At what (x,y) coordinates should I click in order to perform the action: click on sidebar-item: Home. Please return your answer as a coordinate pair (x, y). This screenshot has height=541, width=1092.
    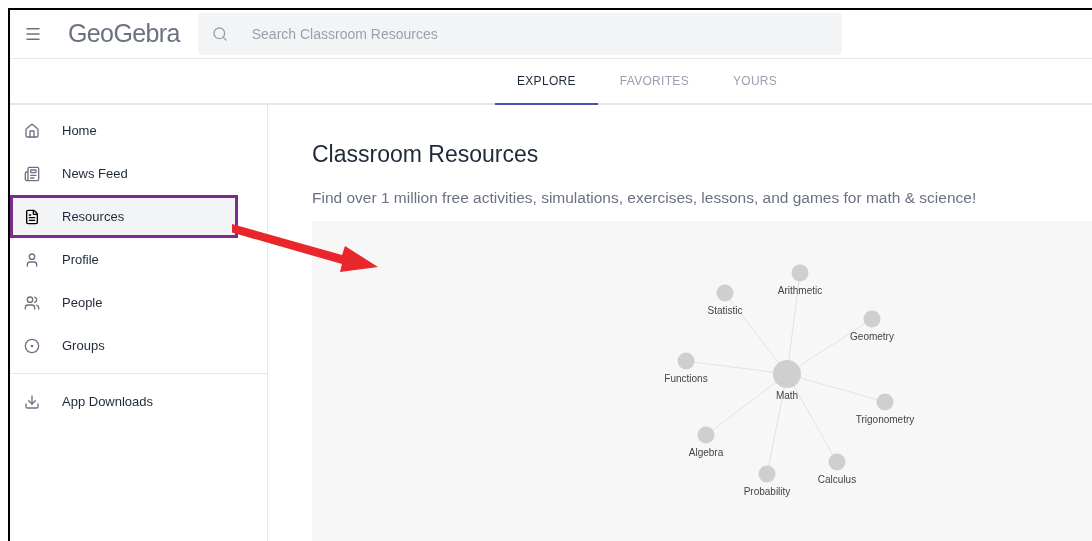
    Looking at the image, I should click on (138, 131).